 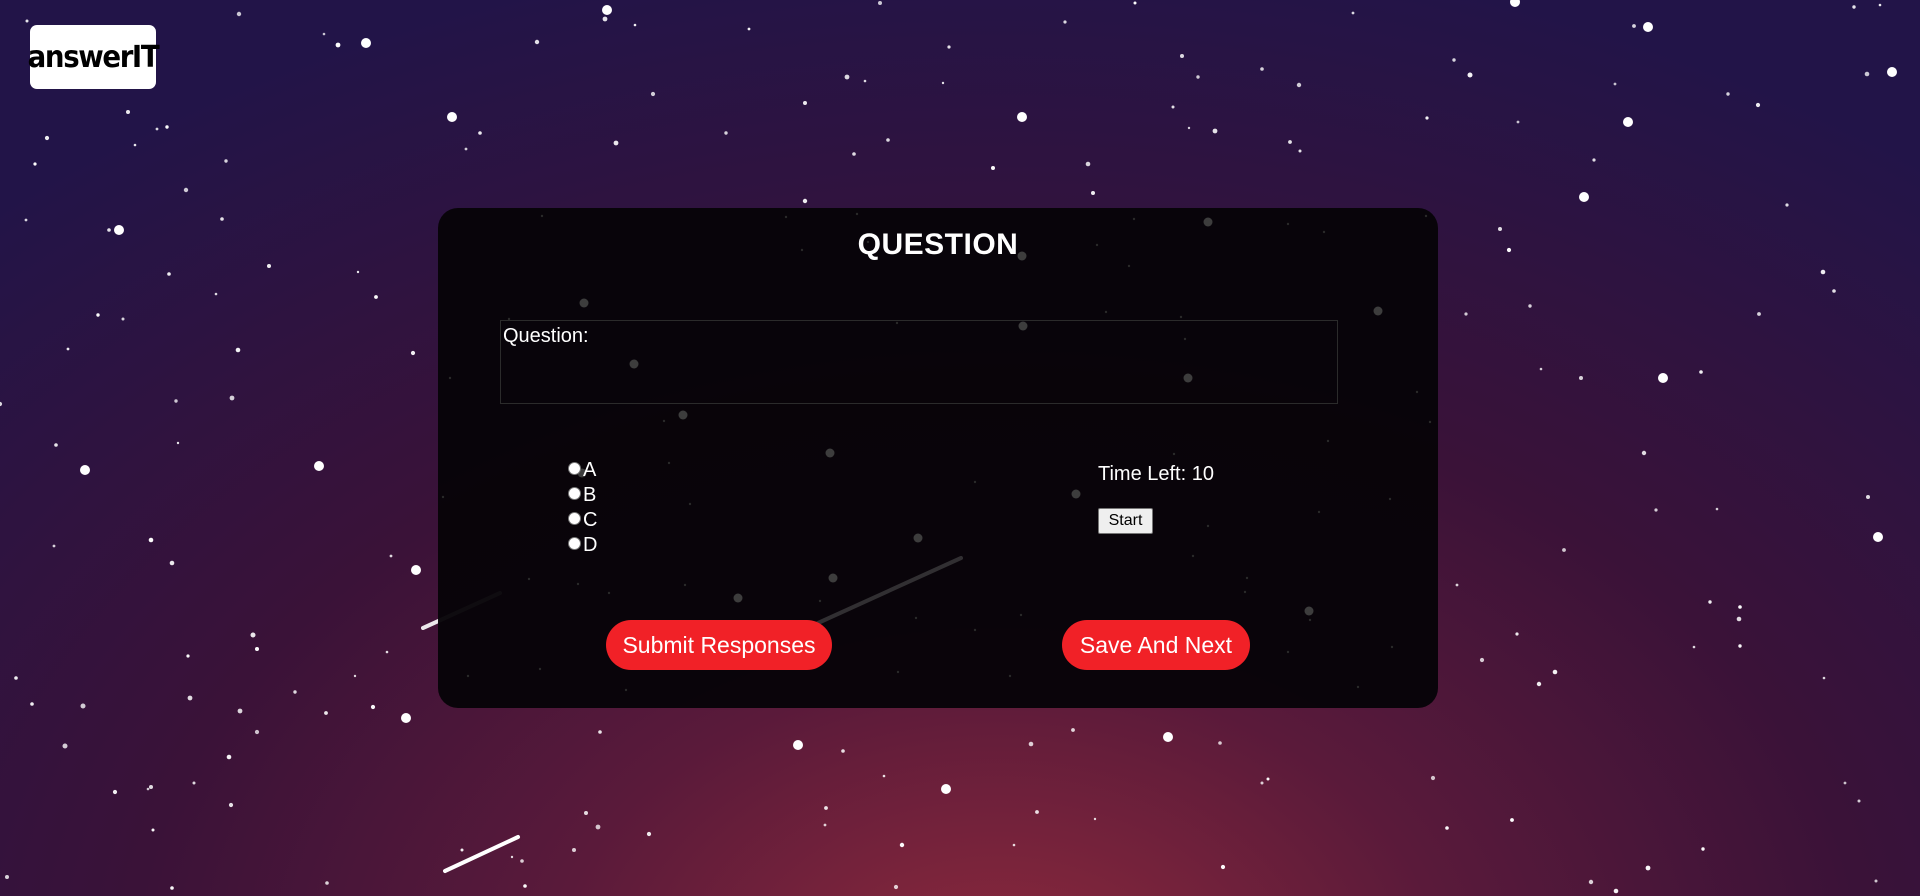 I want to click on save-and-next-button: Save And Next, so click(x=1156, y=645).